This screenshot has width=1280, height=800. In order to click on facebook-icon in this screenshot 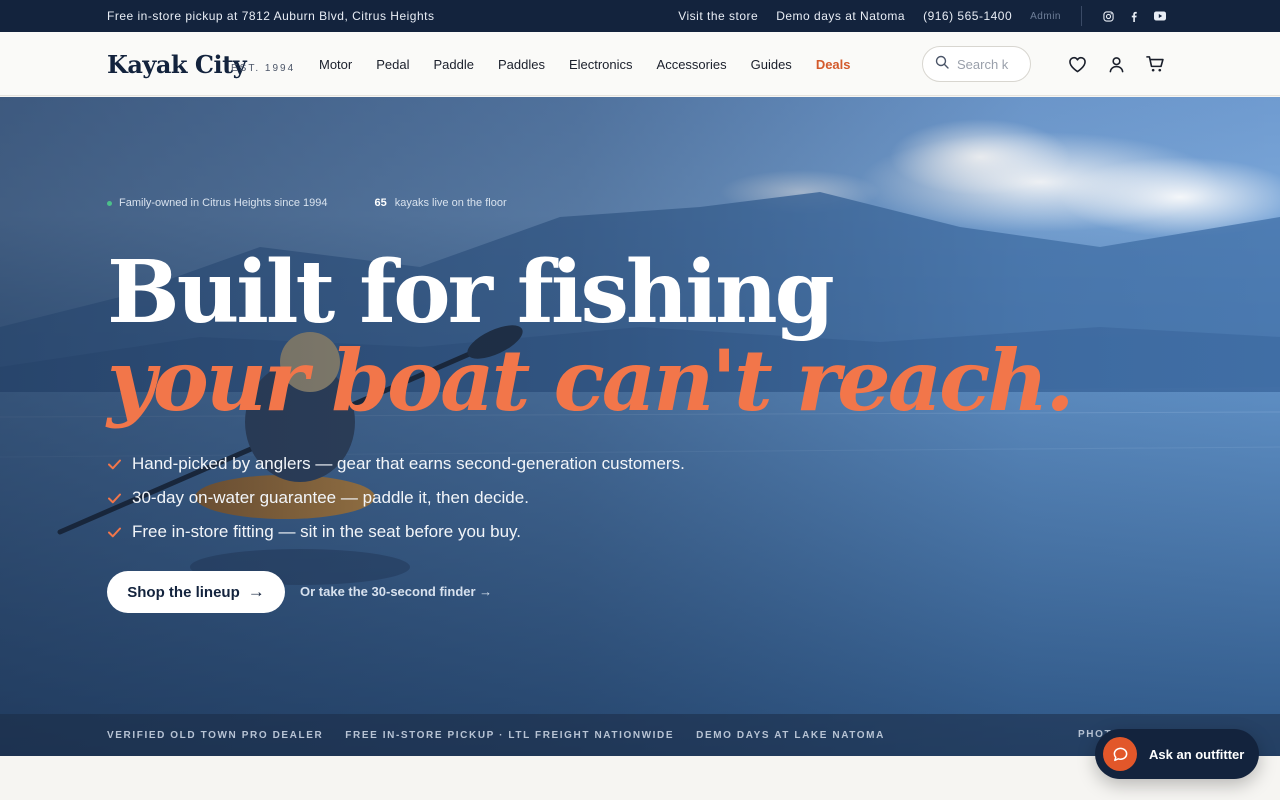, I will do `click(1134, 16)`.